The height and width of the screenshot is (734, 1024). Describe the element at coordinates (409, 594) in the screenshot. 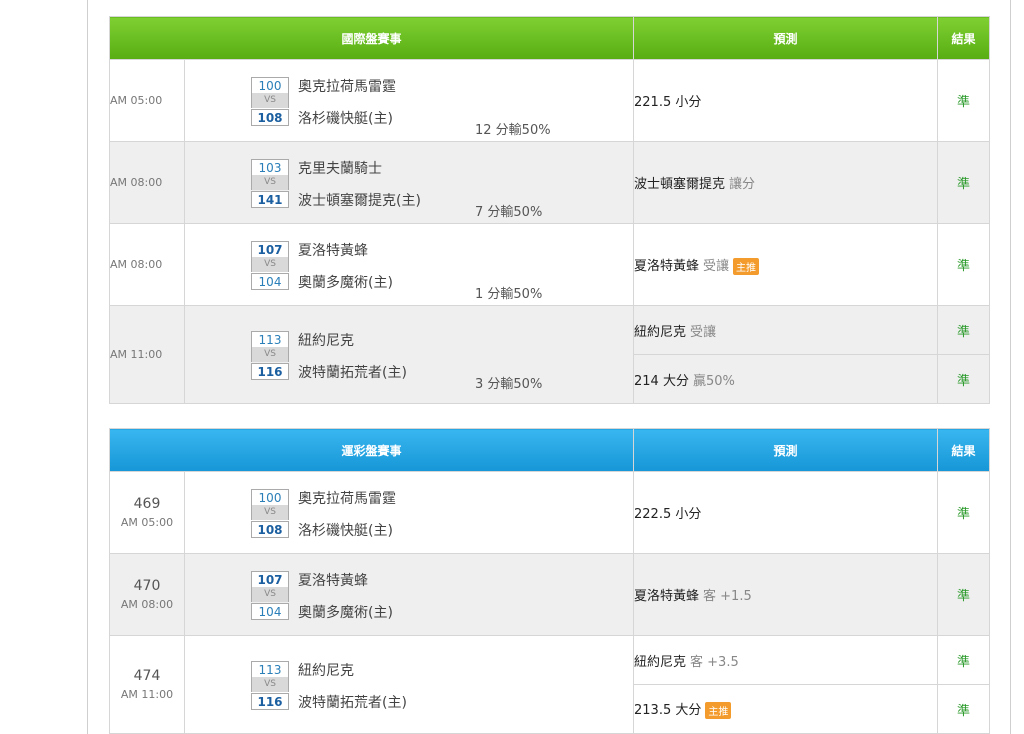

I see `matchup-cell: 107 夏洛特黃蜂 VS 104 奧蘭多魔術(主)` at that location.